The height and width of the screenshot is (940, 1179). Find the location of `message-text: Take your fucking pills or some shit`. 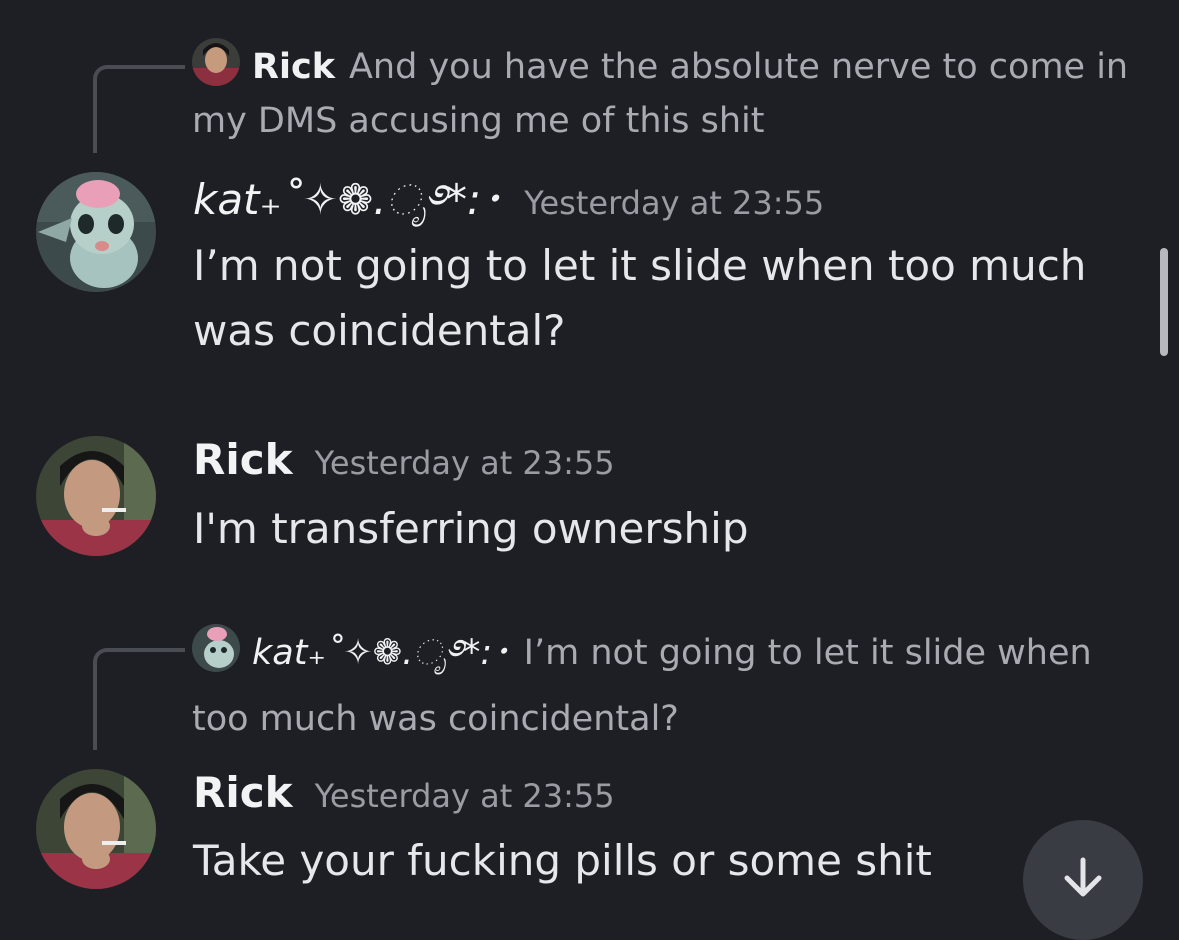

message-text: Take your fucking pills or some shit is located at coordinates (562, 860).